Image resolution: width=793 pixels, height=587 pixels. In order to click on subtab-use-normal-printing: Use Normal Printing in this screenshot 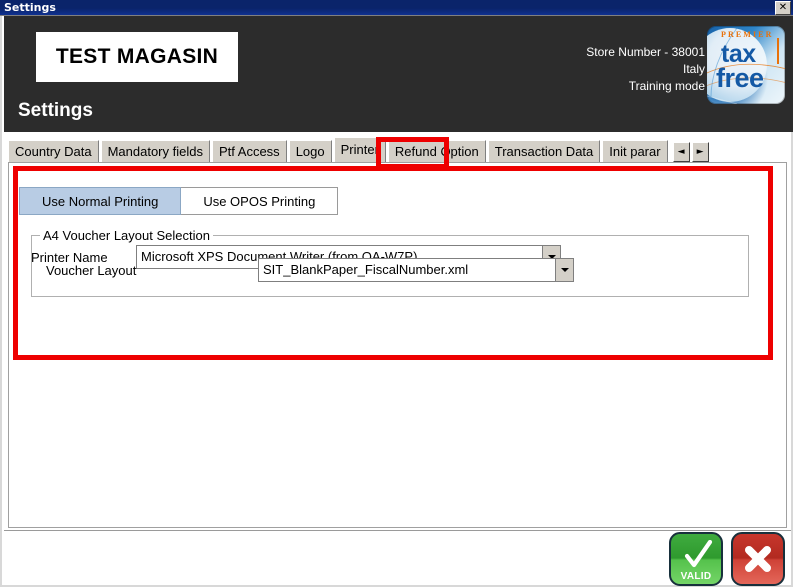, I will do `click(100, 201)`.